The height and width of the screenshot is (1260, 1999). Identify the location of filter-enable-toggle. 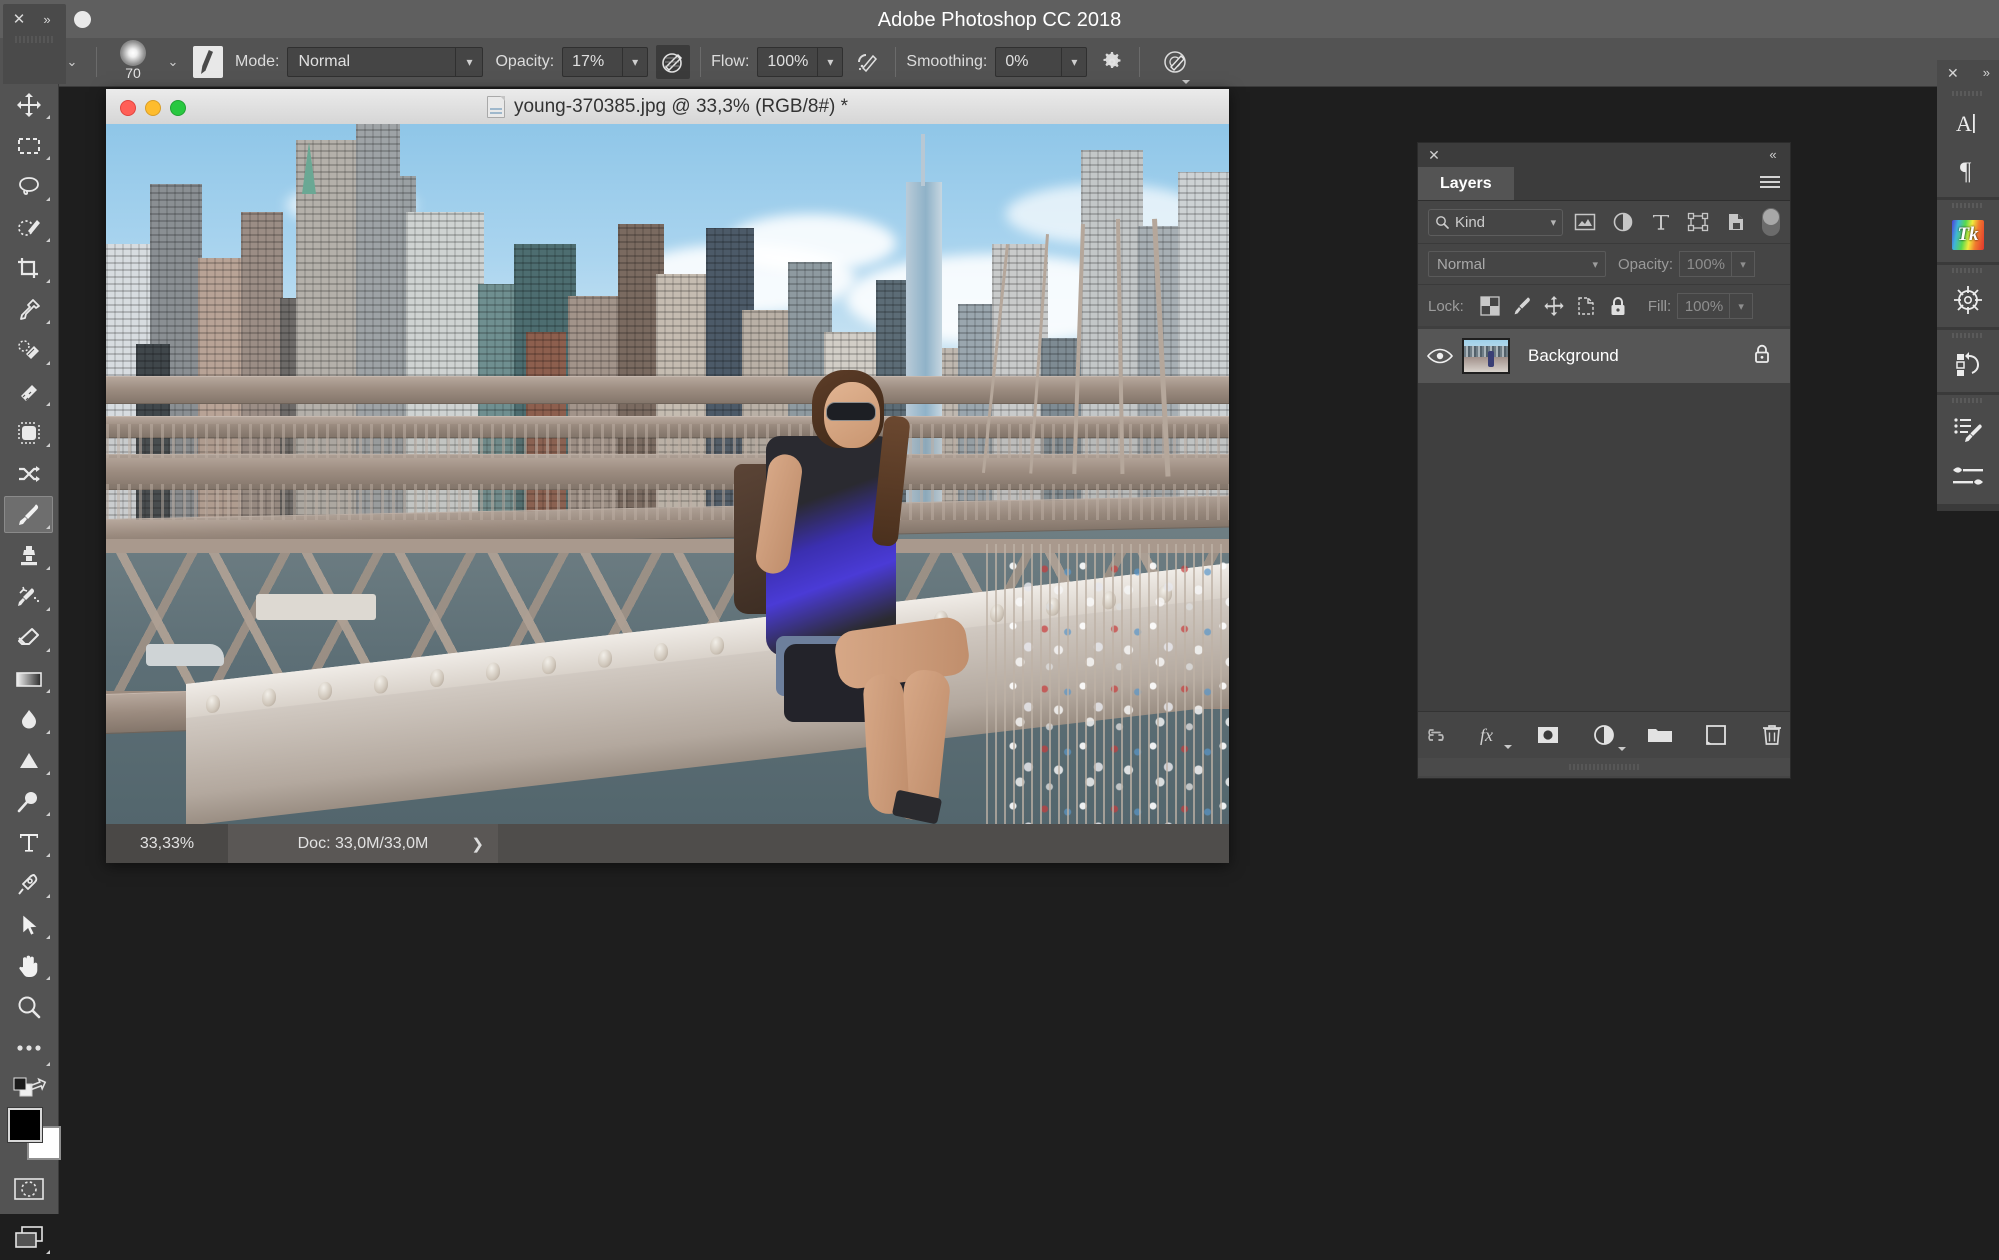
(1771, 222).